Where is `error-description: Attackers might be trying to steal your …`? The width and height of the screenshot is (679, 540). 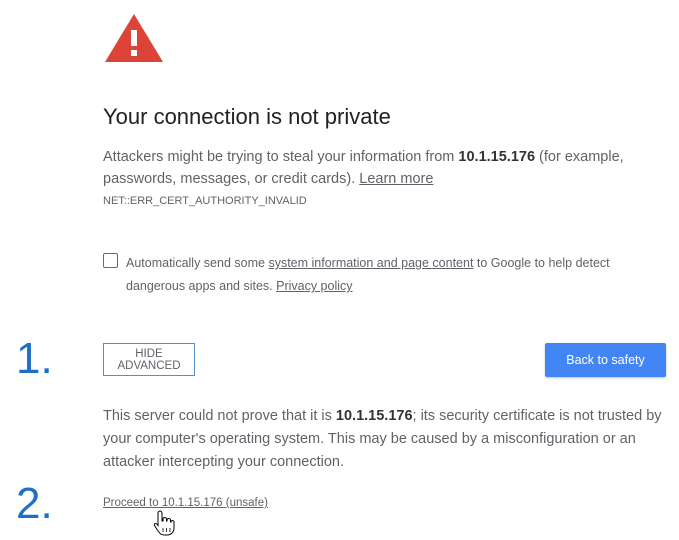 error-description: Attackers might be trying to steal your … is located at coordinates (383, 168).